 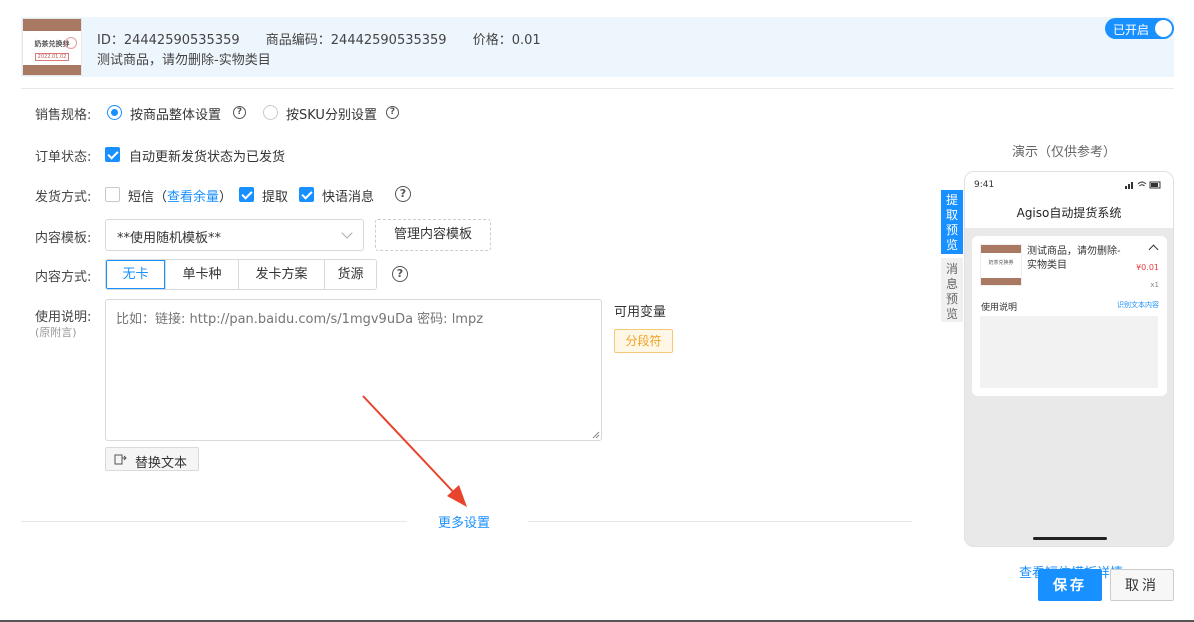 I want to click on replace-text-button: 替换文本, so click(x=152, y=459).